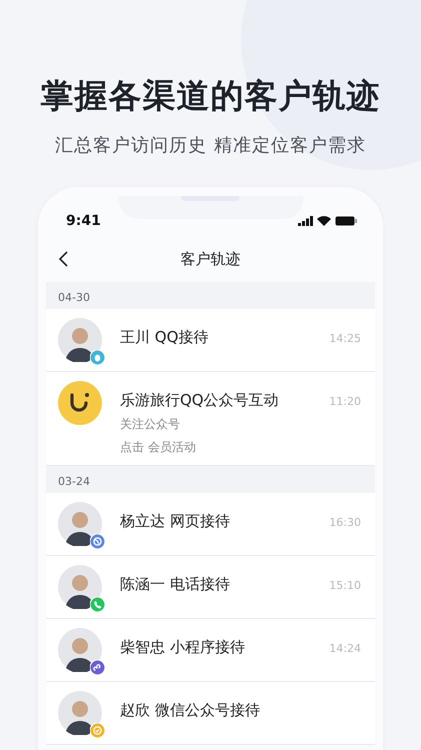 Image resolution: width=421 pixels, height=750 pixels. I want to click on item-detail: 点击 会员活动, so click(158, 447).